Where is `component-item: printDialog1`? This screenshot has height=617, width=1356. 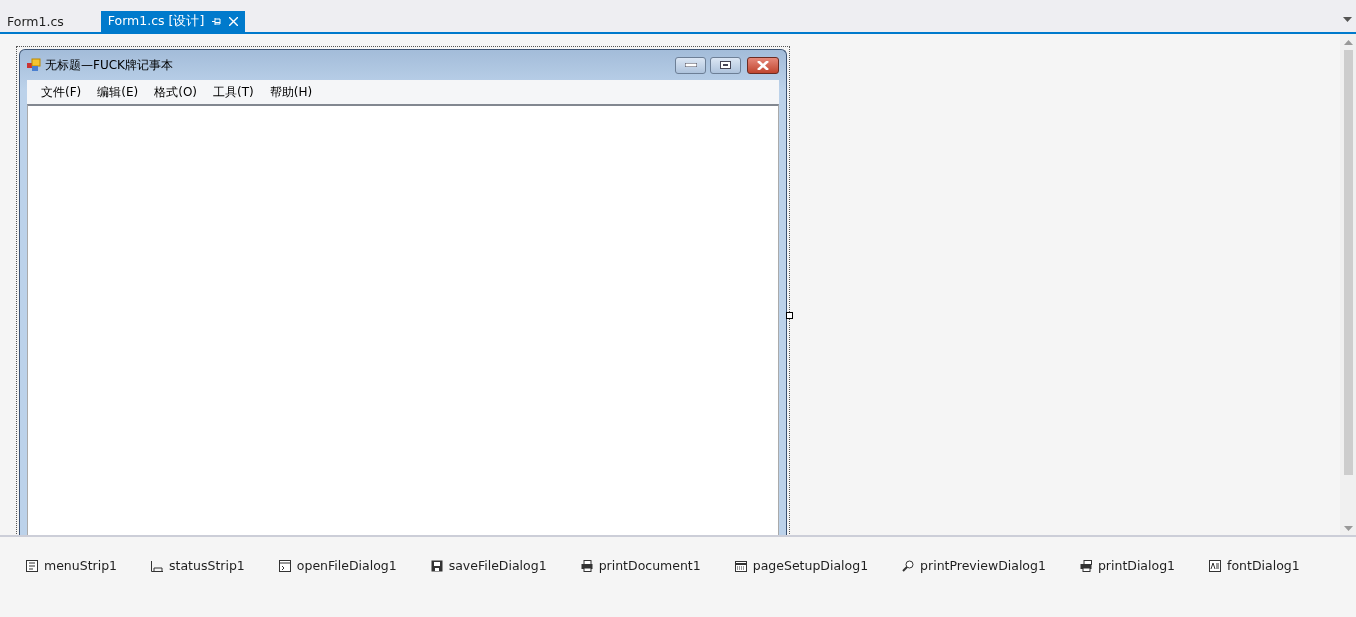 component-item: printDialog1 is located at coordinates (1127, 565).